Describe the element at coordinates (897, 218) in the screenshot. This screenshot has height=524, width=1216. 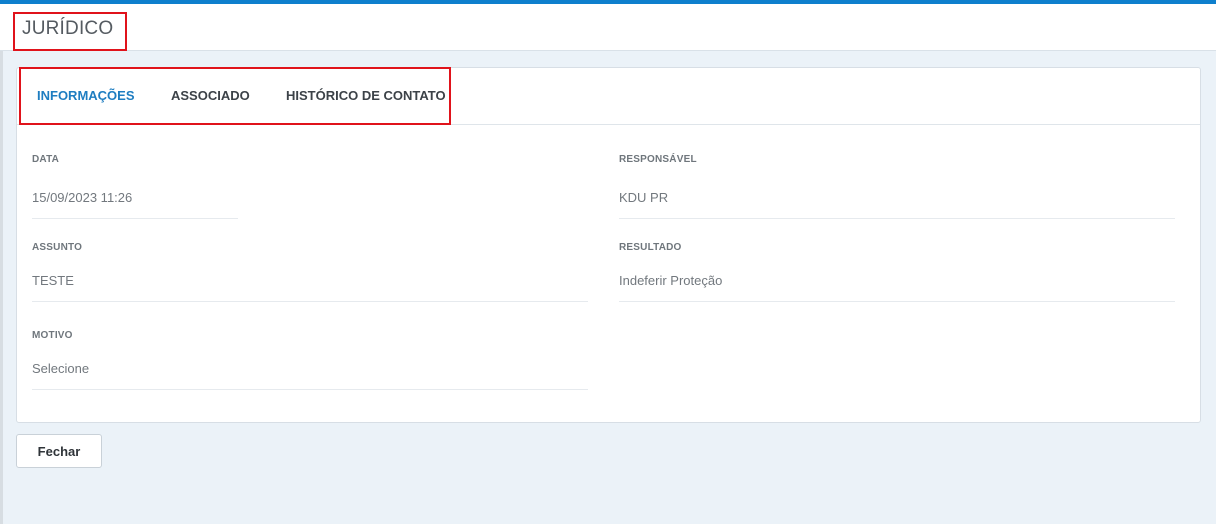
I see `responsavel-underline` at that location.